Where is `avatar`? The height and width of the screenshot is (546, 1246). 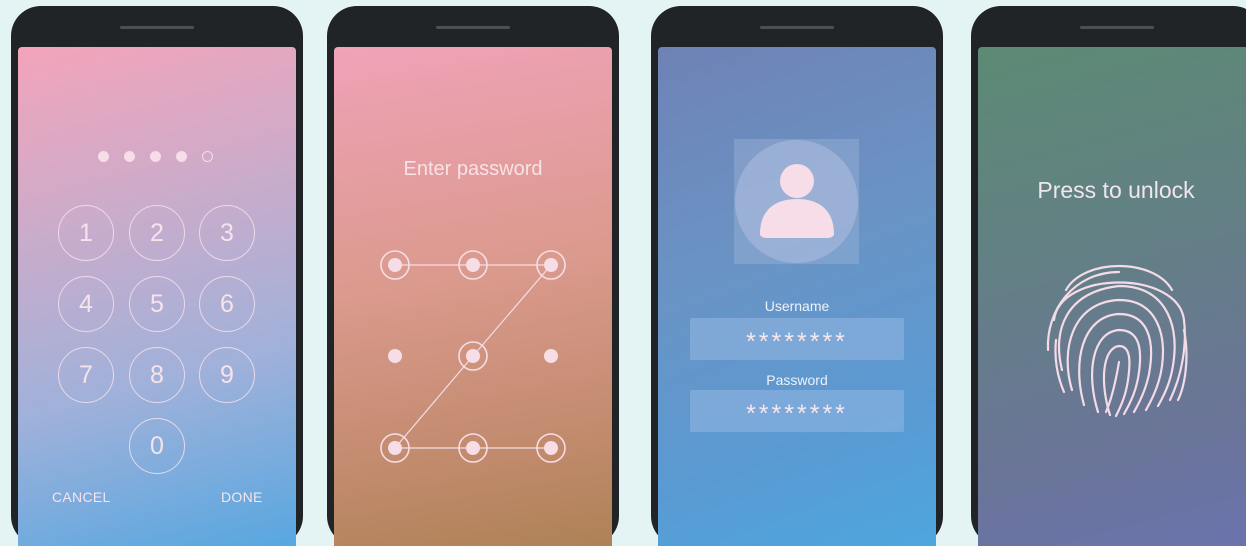 avatar is located at coordinates (796, 201).